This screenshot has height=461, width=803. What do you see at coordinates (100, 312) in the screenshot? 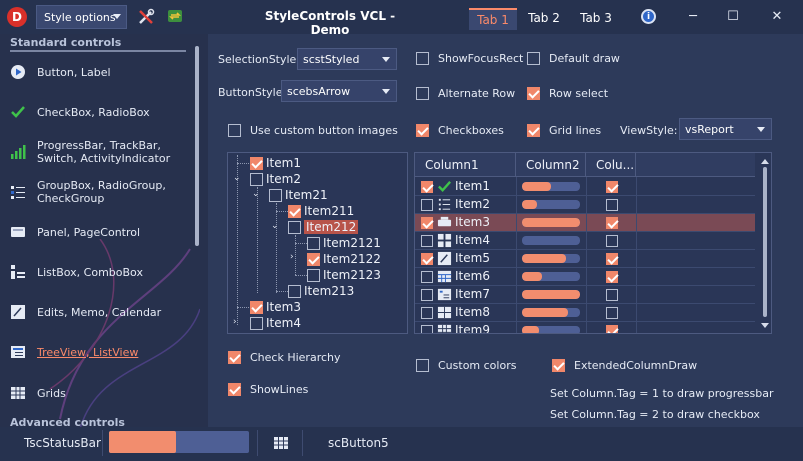
I see `sidebar-item-edits: Edits, Memo, Calendar` at bounding box center [100, 312].